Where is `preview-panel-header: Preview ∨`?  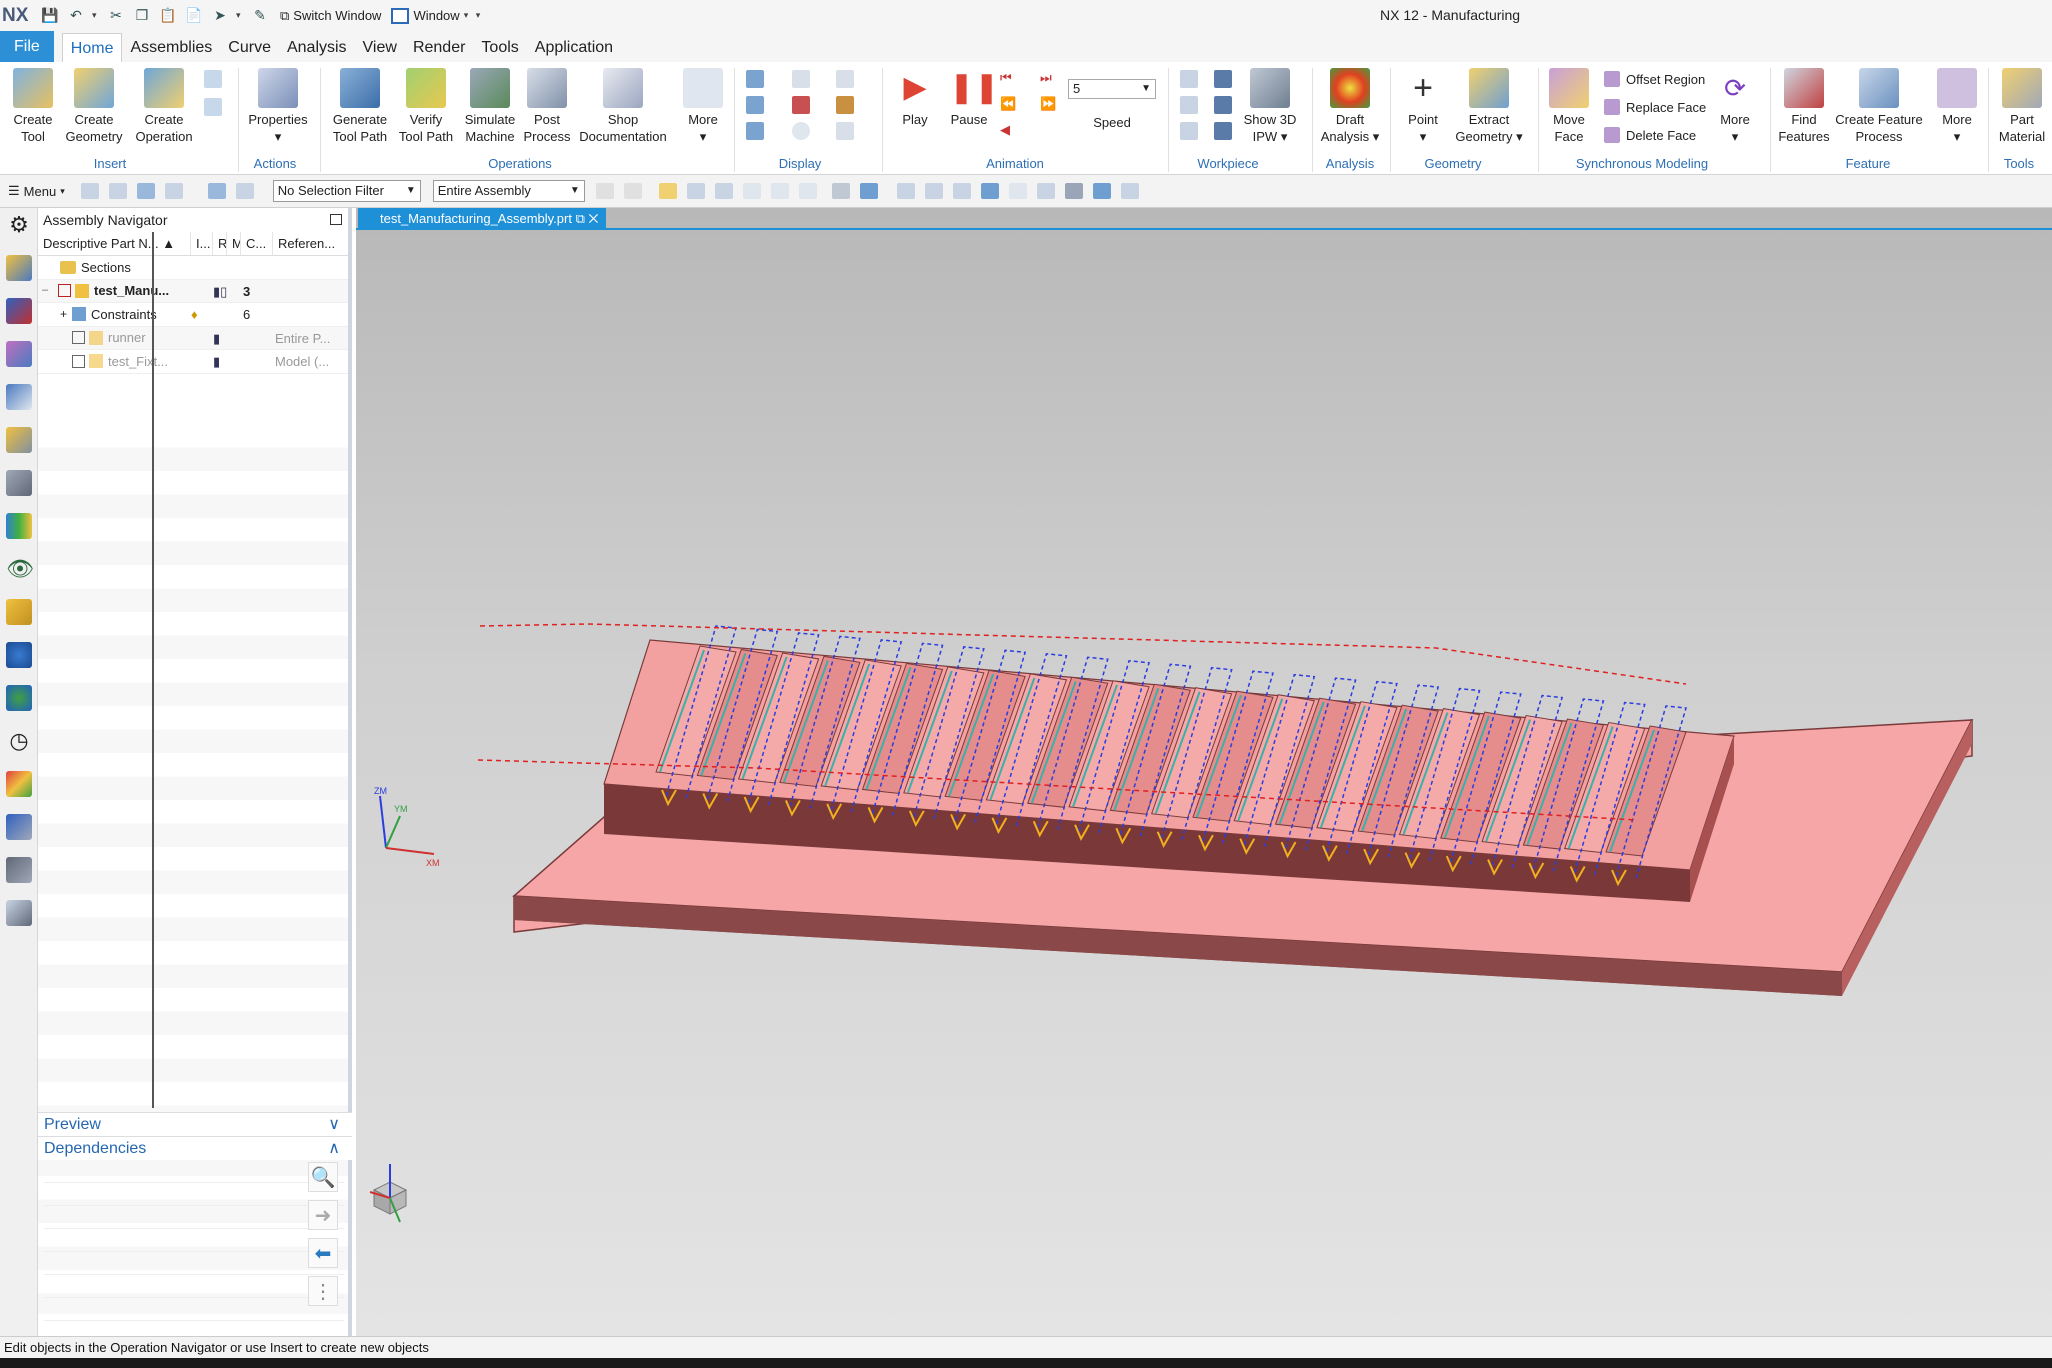
preview-panel-header: Preview ∨ is located at coordinates (195, 1124).